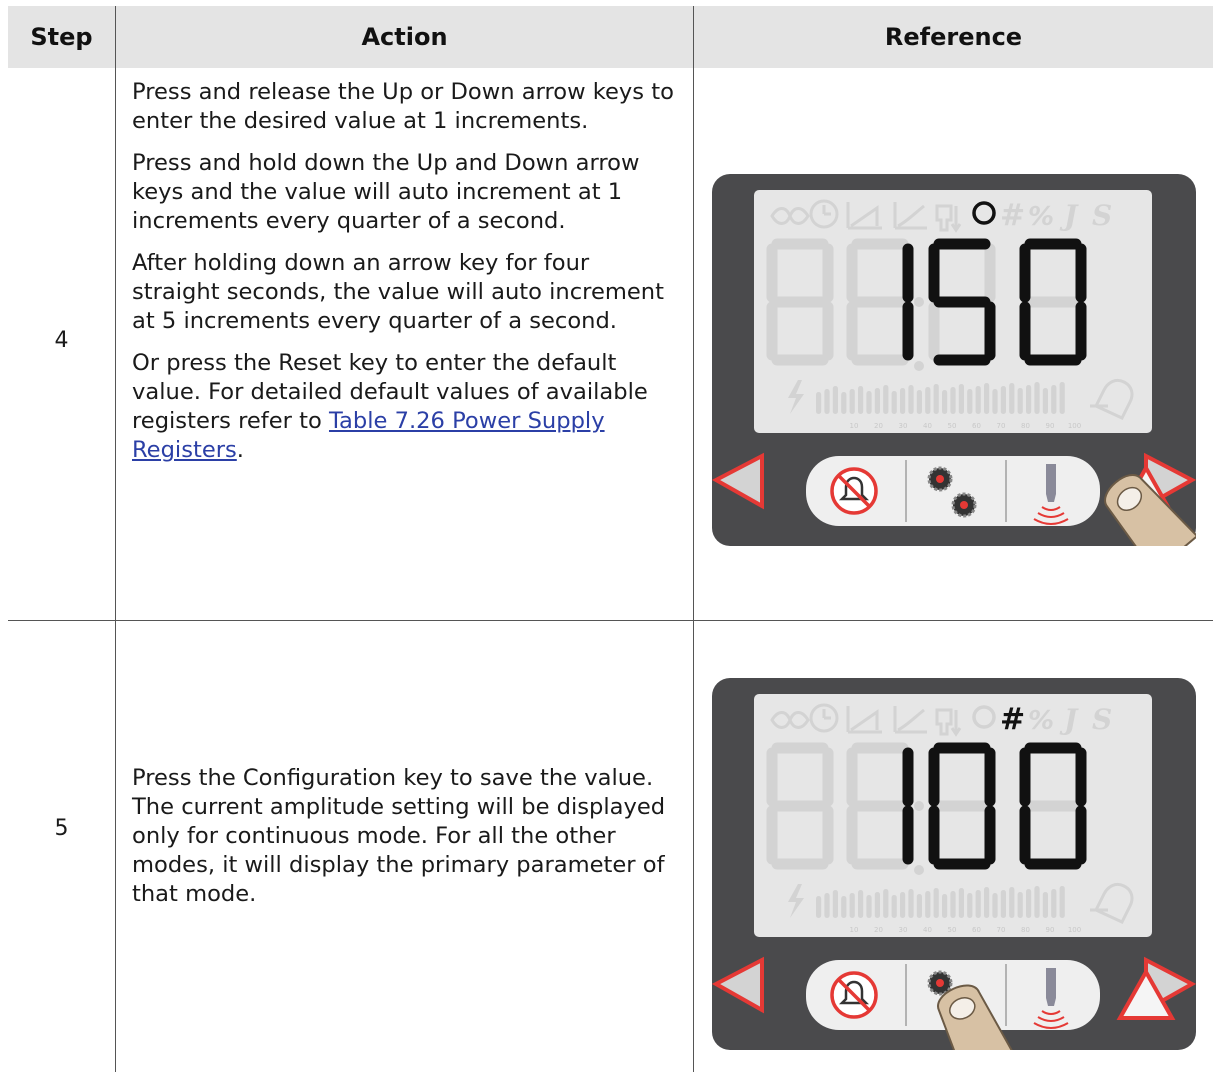 The height and width of the screenshot is (1072, 1215). Describe the element at coordinates (404, 37) in the screenshot. I see `header-action: Action` at that location.